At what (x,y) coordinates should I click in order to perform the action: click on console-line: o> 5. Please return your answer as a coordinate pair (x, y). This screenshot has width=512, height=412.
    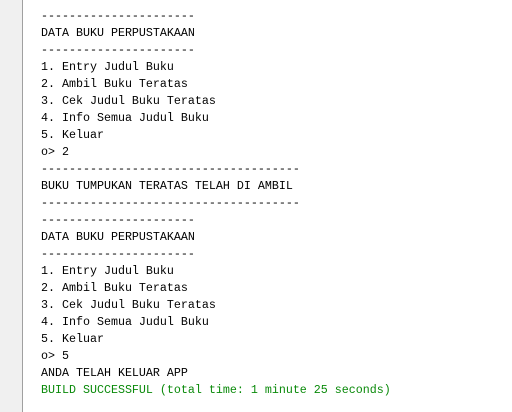
    Looking at the image, I should click on (55, 356).